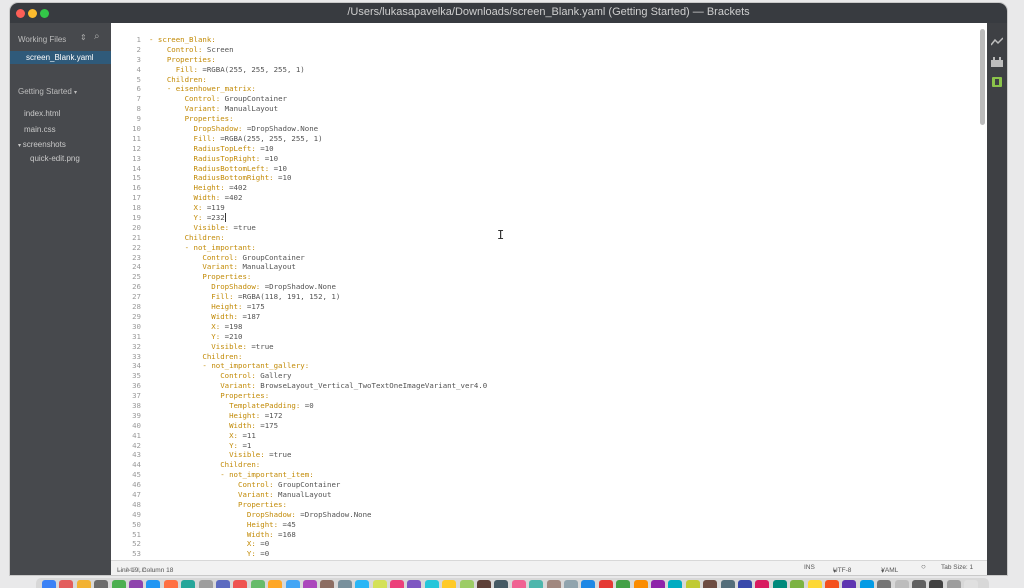  What do you see at coordinates (559, 40) in the screenshot?
I see `code-line: - screen_Blank:` at bounding box center [559, 40].